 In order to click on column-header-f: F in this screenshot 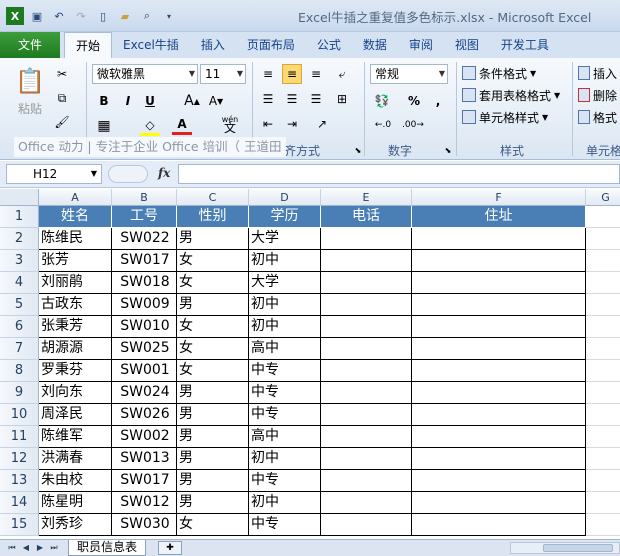, I will do `click(499, 197)`.